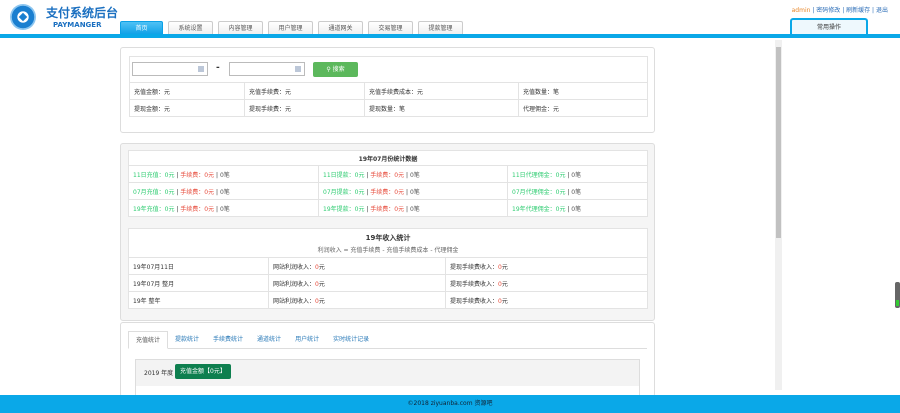 The image size is (900, 413). I want to click on monthly-stat-cell: 19年提款：0元 | 手续费：0元 | 0笔, so click(413, 208).